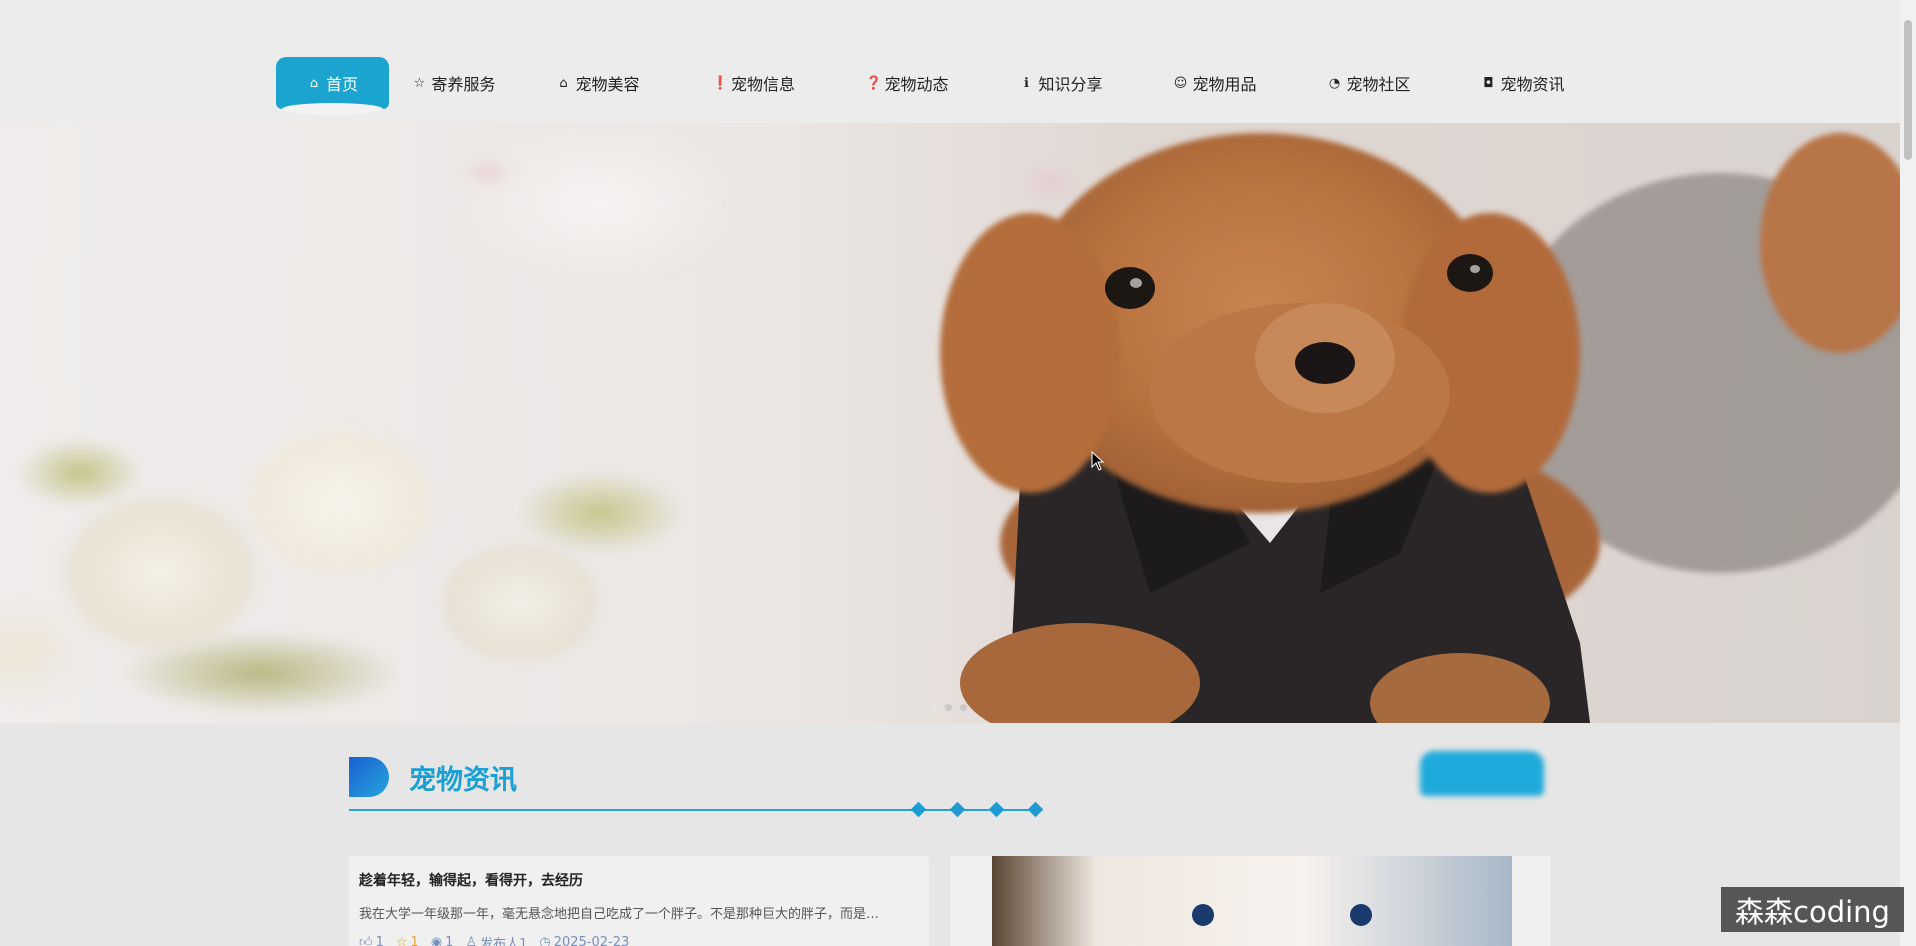  I want to click on nav-label: 宠物动态, so click(916, 84).